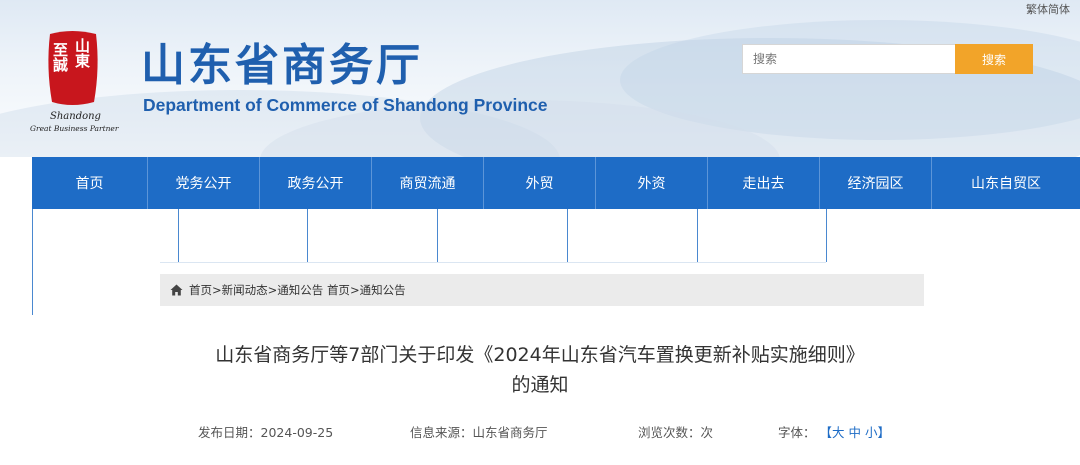  I want to click on source-meta: 信息来源：山东省商务厅, so click(479, 431).